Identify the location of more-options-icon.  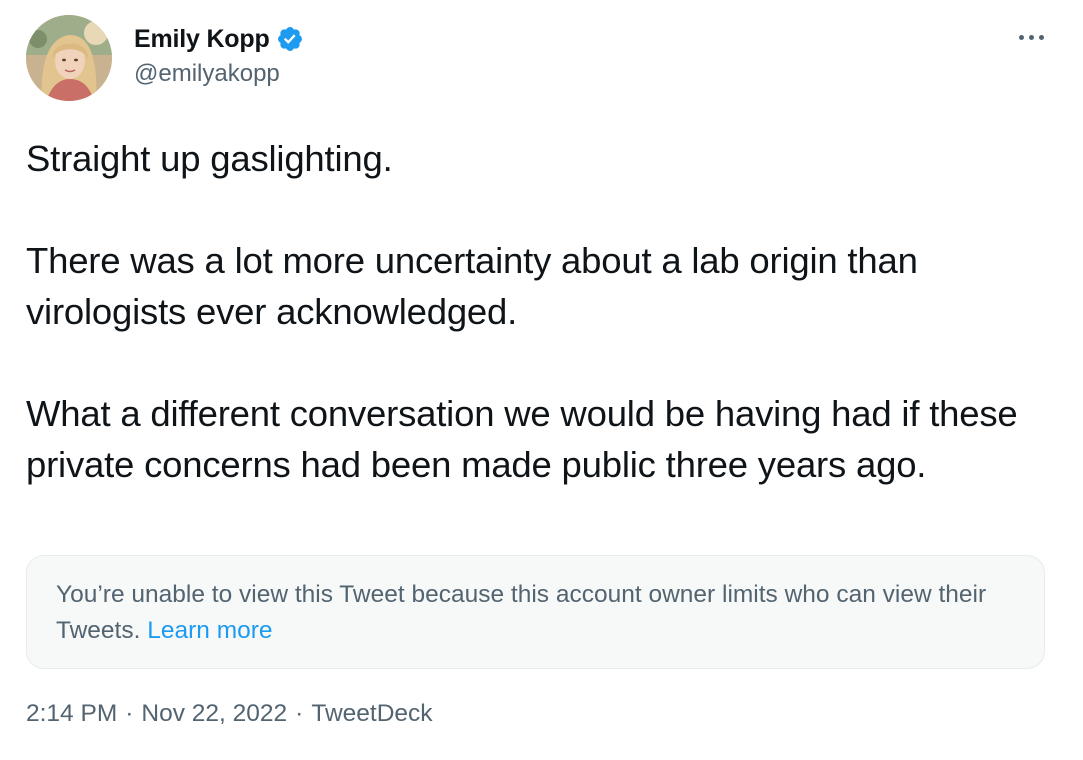
(1031, 37).